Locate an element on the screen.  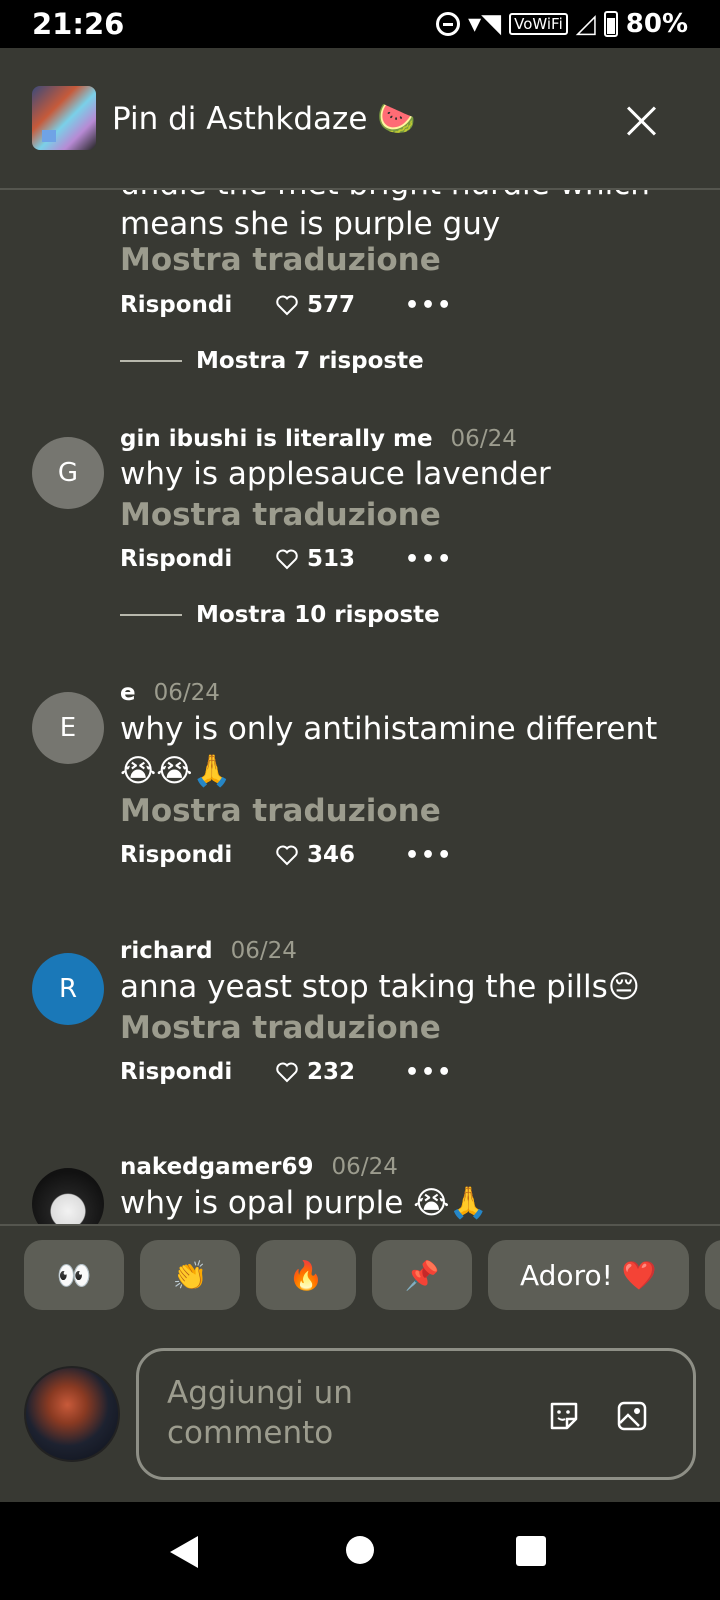
battery-icon is located at coordinates (610, 24).